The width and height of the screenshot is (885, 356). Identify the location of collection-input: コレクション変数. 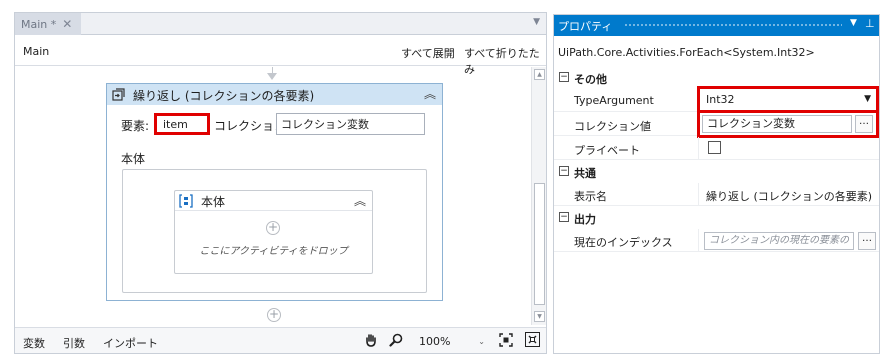
(350, 124).